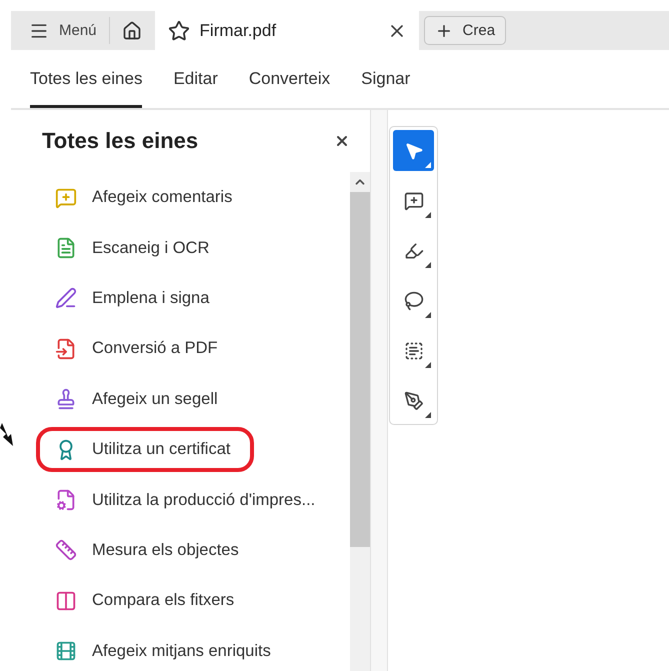  What do you see at coordinates (179, 31) in the screenshot?
I see `star-icon` at bounding box center [179, 31].